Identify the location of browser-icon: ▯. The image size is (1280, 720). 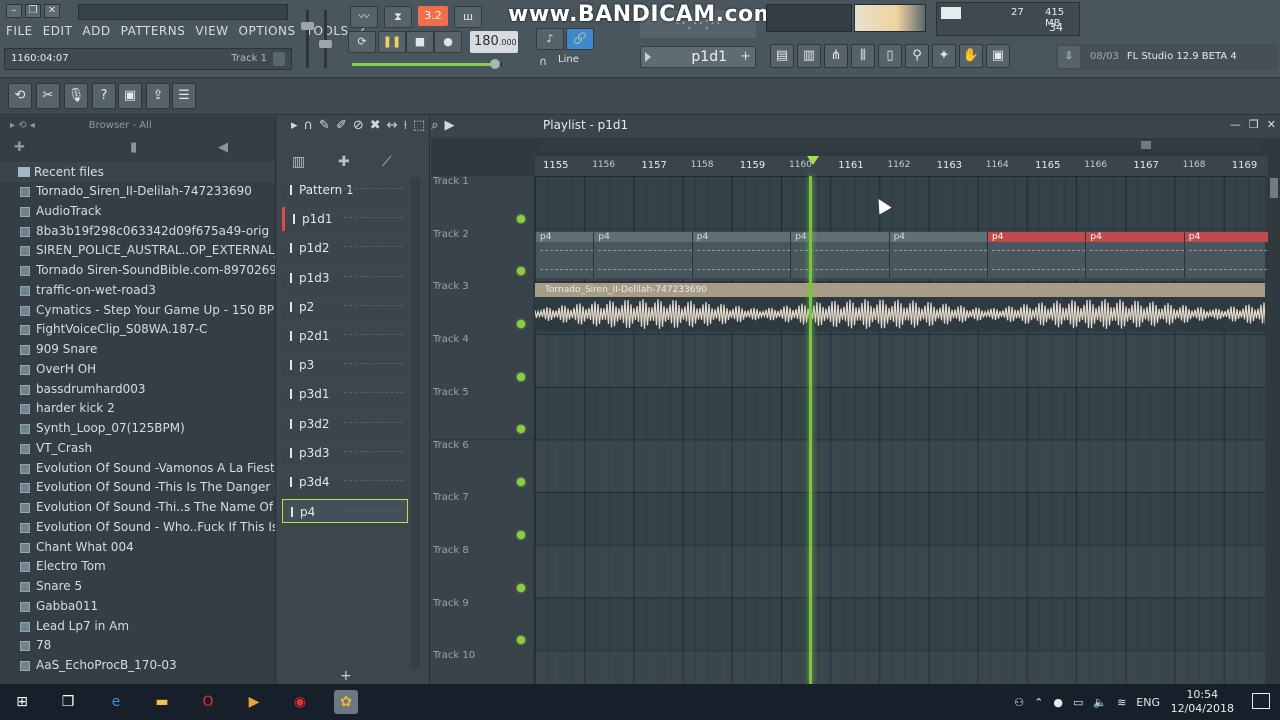
(890, 56).